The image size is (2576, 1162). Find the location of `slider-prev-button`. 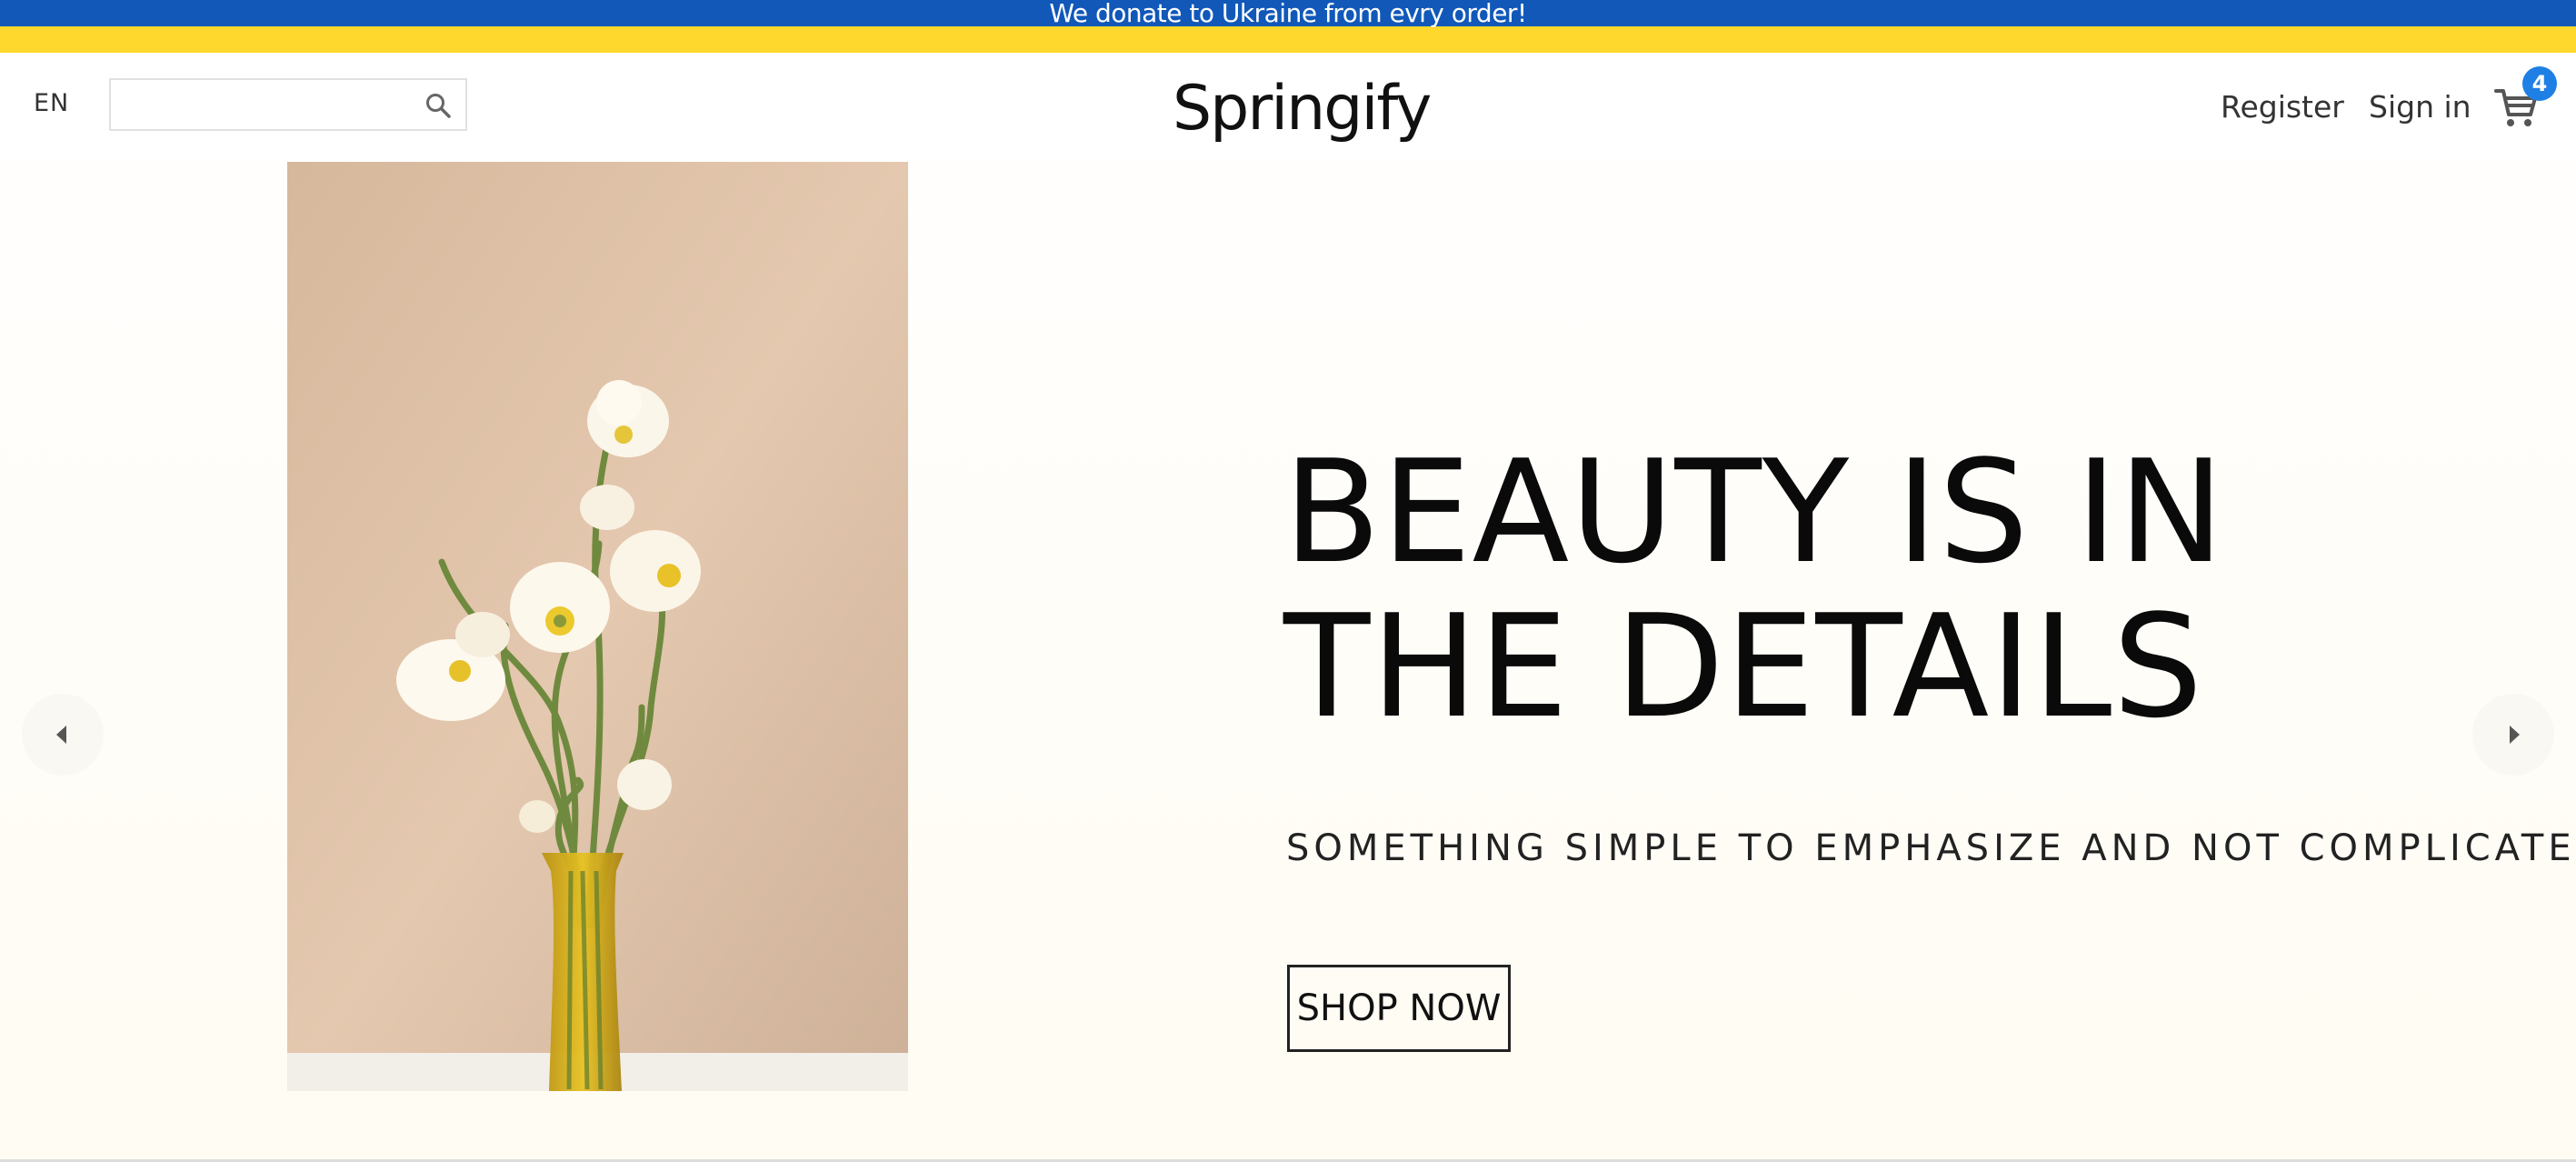

slider-prev-button is located at coordinates (63, 735).